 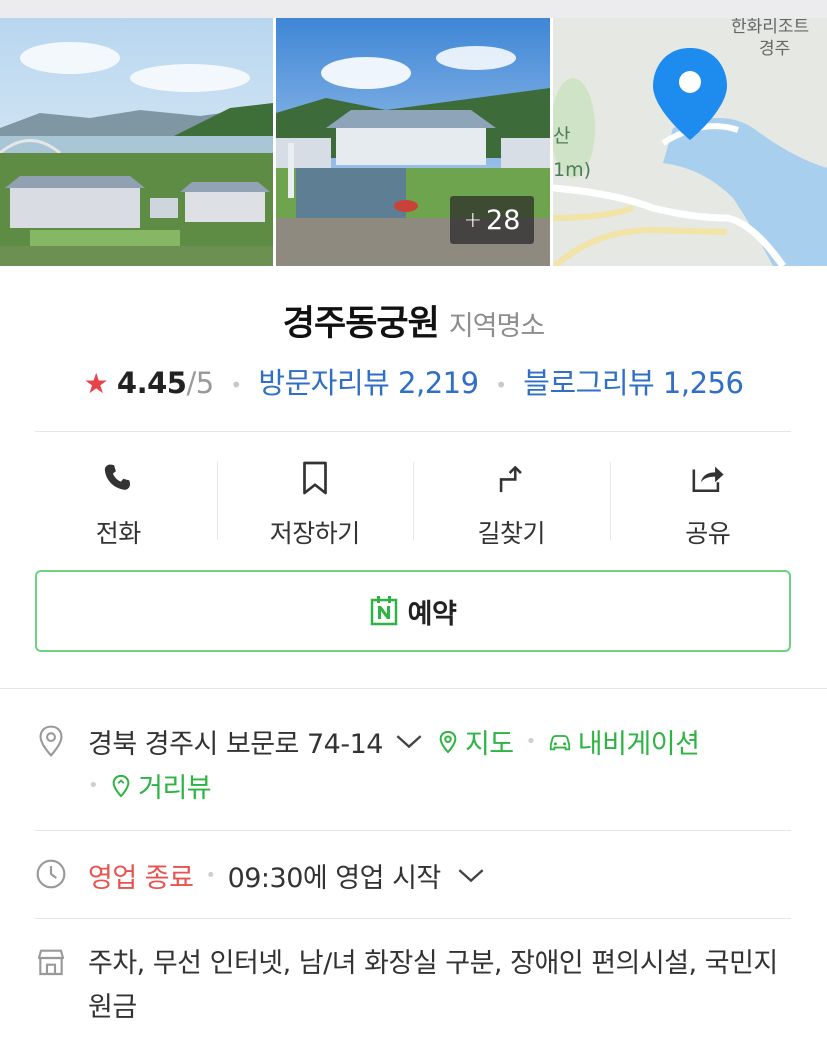 I want to click on more-photos-badge: +28, so click(x=492, y=220).